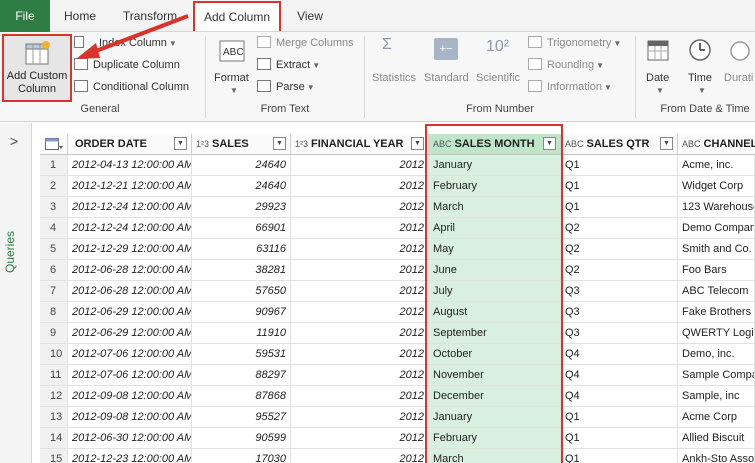 The width and height of the screenshot is (755, 463). Describe the element at coordinates (241, 249) in the screenshot. I see `sales-cell: 63116` at that location.